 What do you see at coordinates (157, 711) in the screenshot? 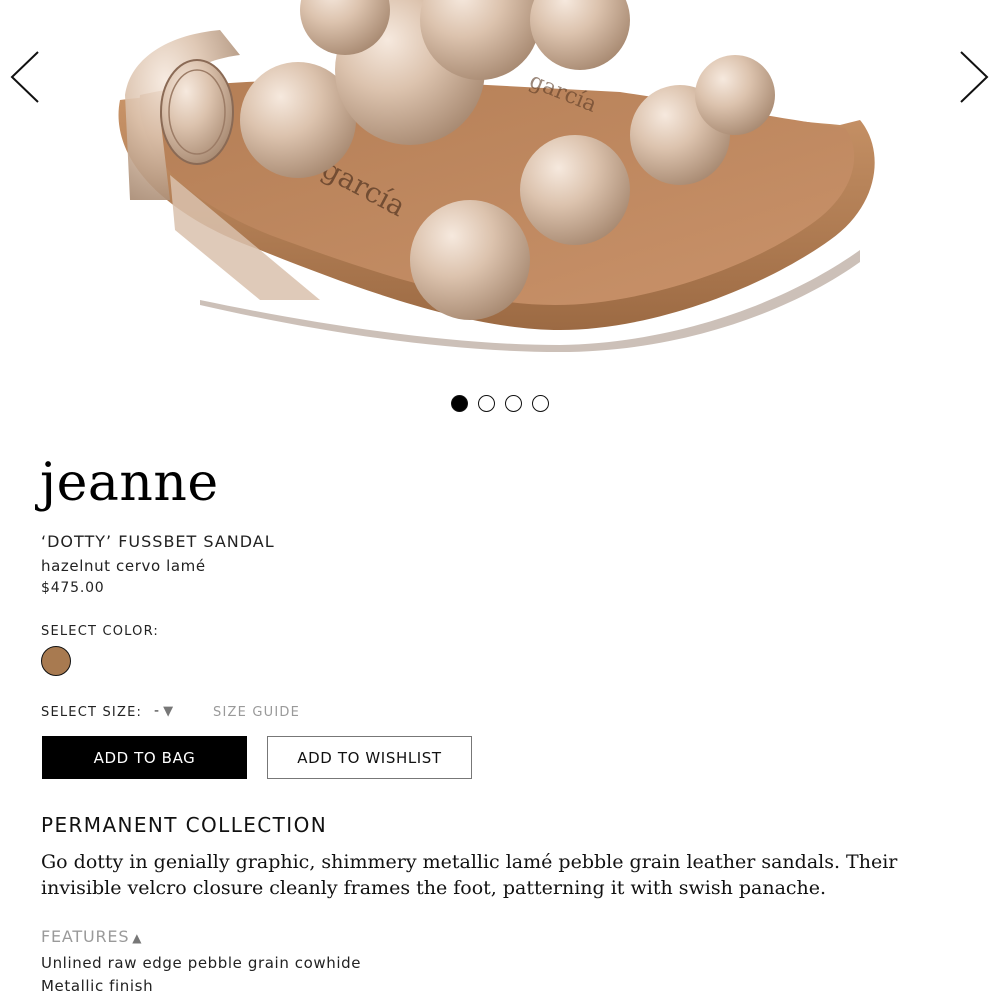
I see `size-dropdown-value: -` at bounding box center [157, 711].